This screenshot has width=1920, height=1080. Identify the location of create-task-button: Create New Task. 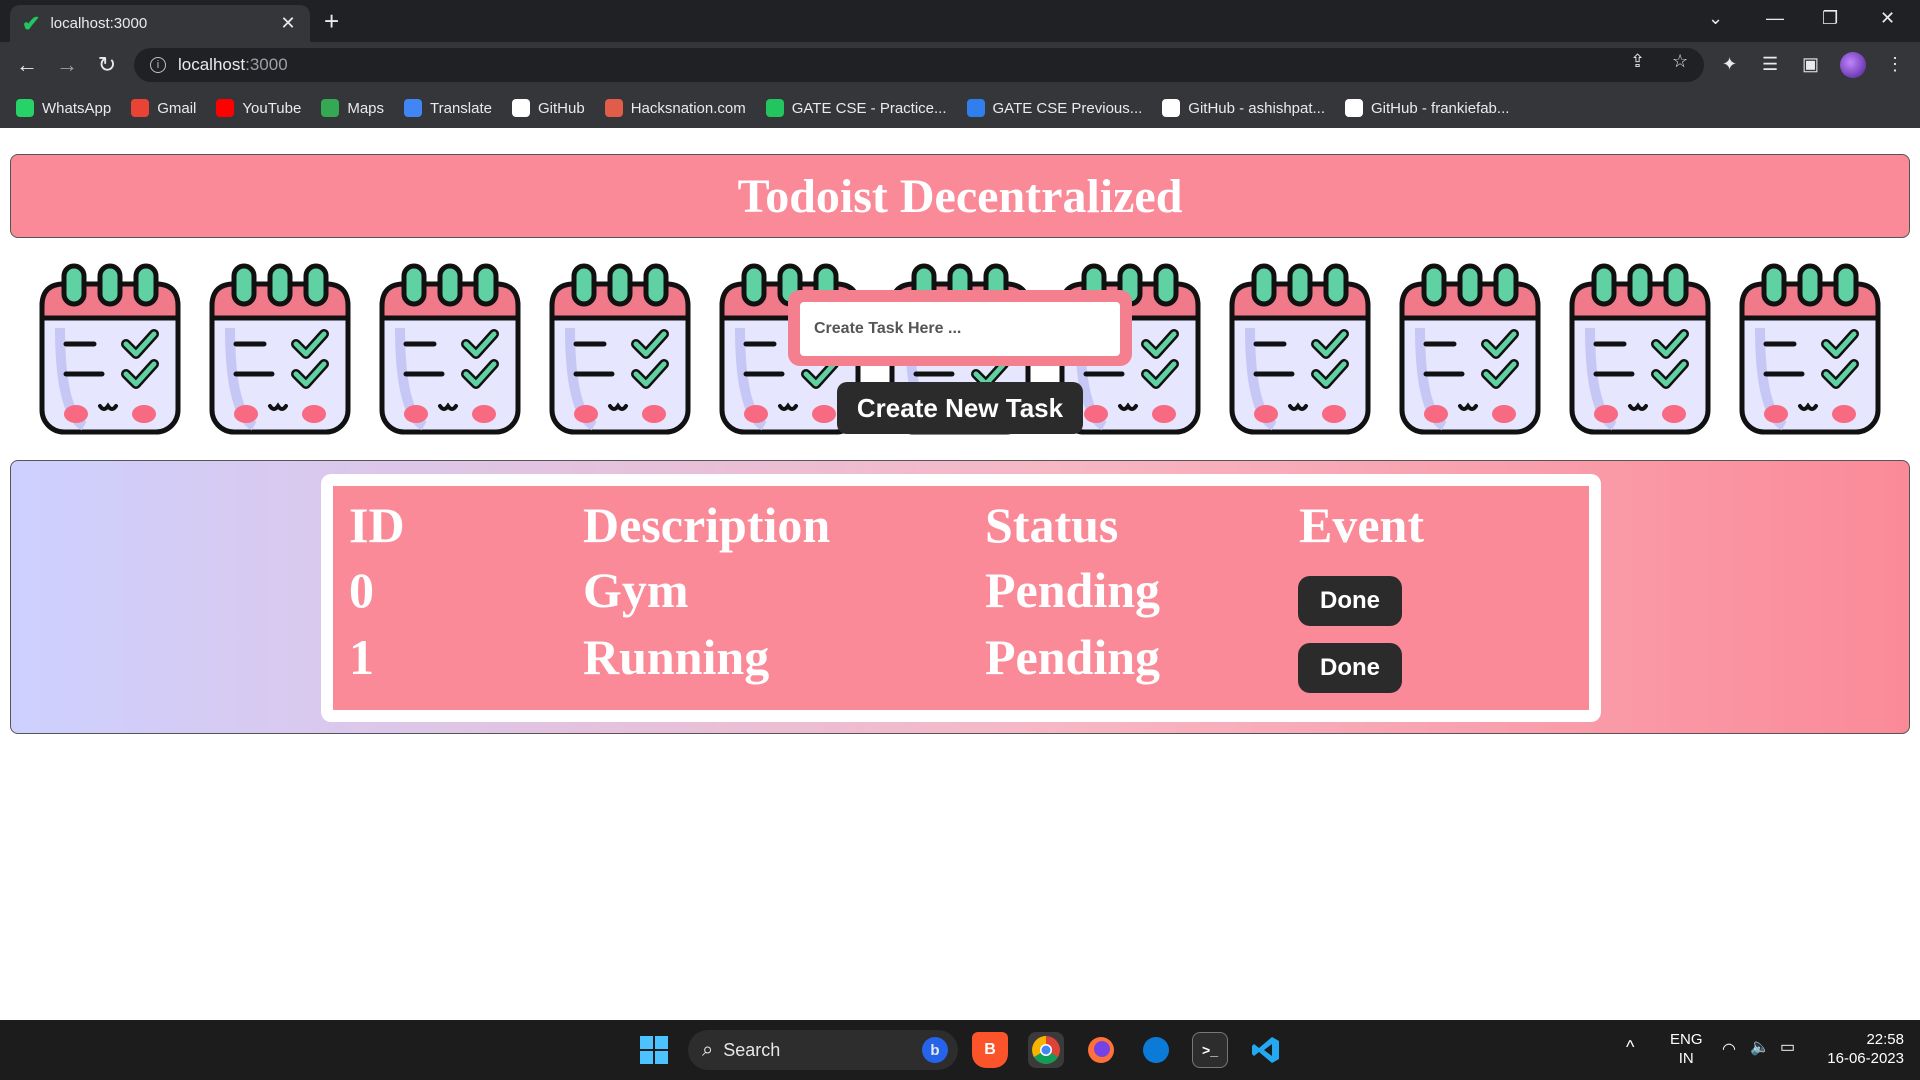
(960, 408).